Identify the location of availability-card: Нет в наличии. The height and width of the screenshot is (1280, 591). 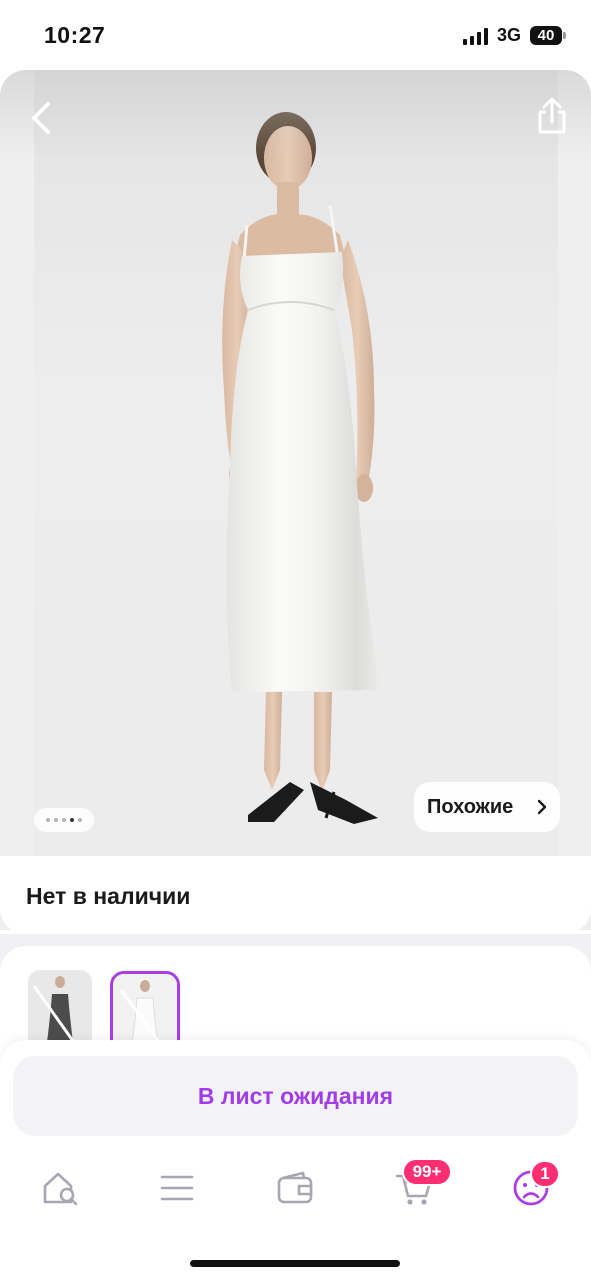
(295, 895).